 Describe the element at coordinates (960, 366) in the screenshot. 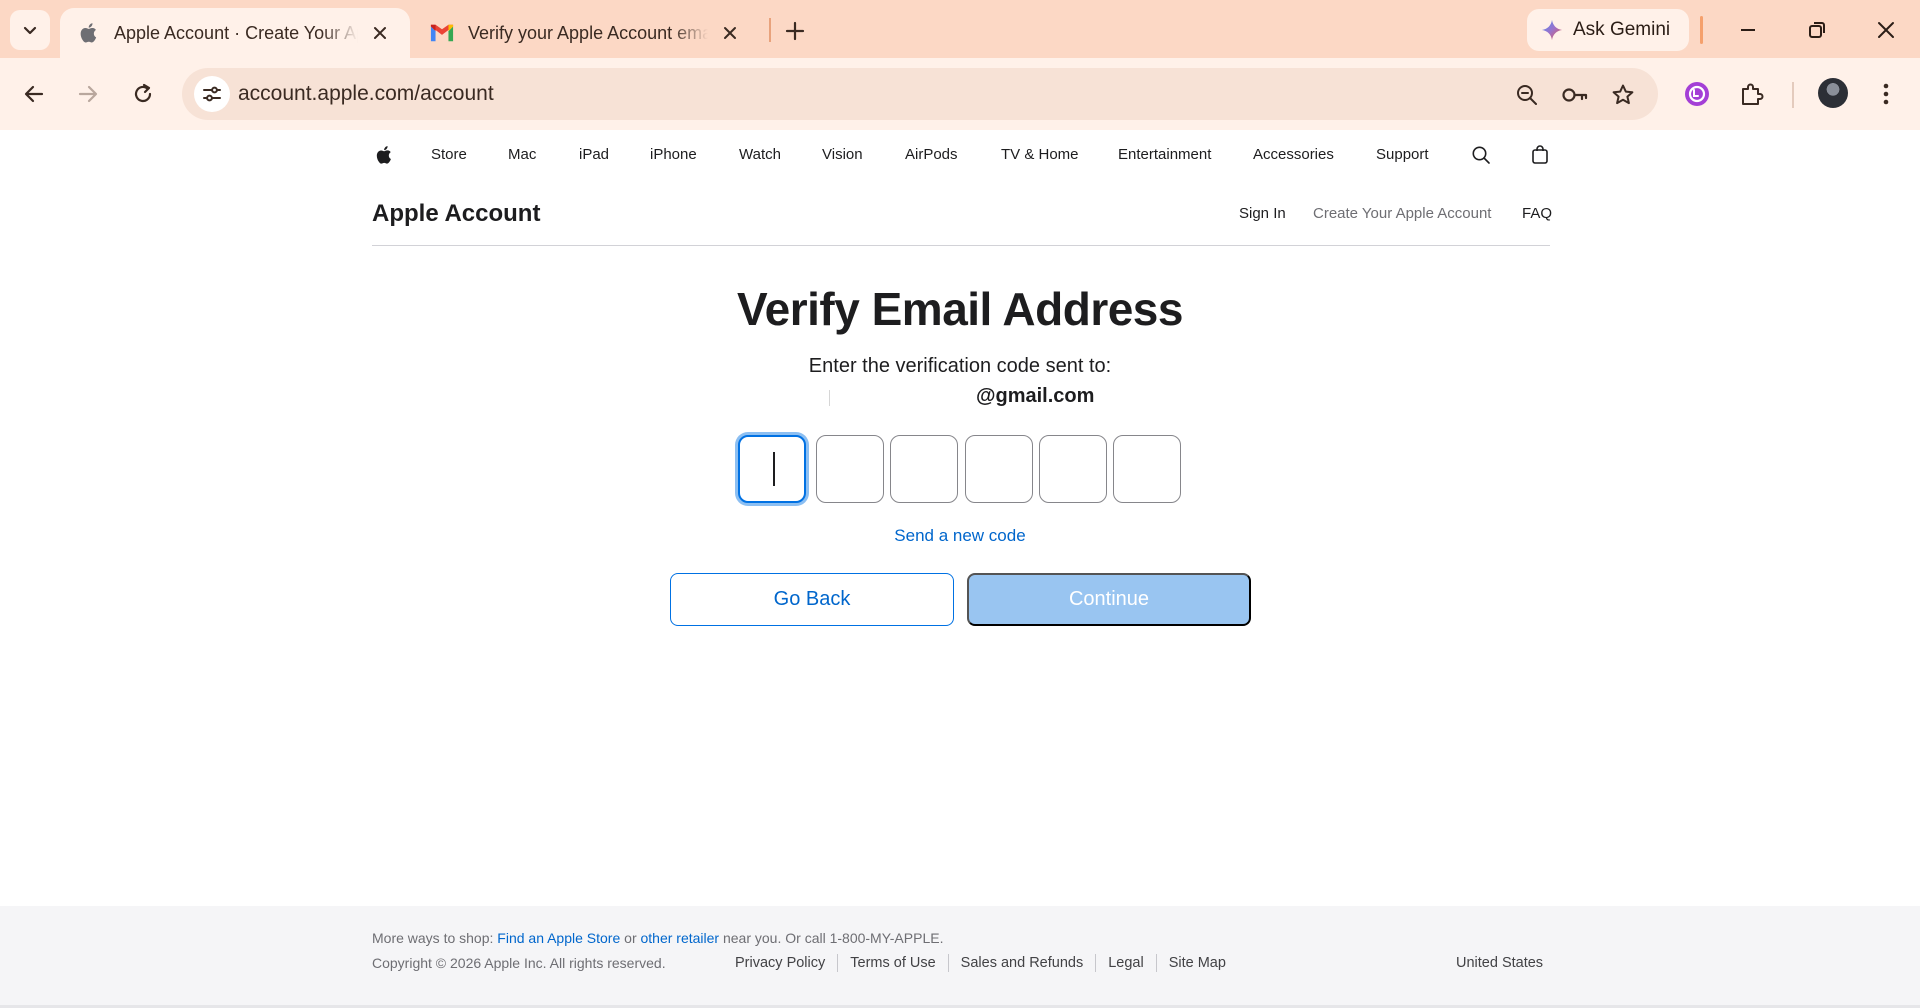

I see `verification-instructions: Enter the verification code sent to:` at that location.